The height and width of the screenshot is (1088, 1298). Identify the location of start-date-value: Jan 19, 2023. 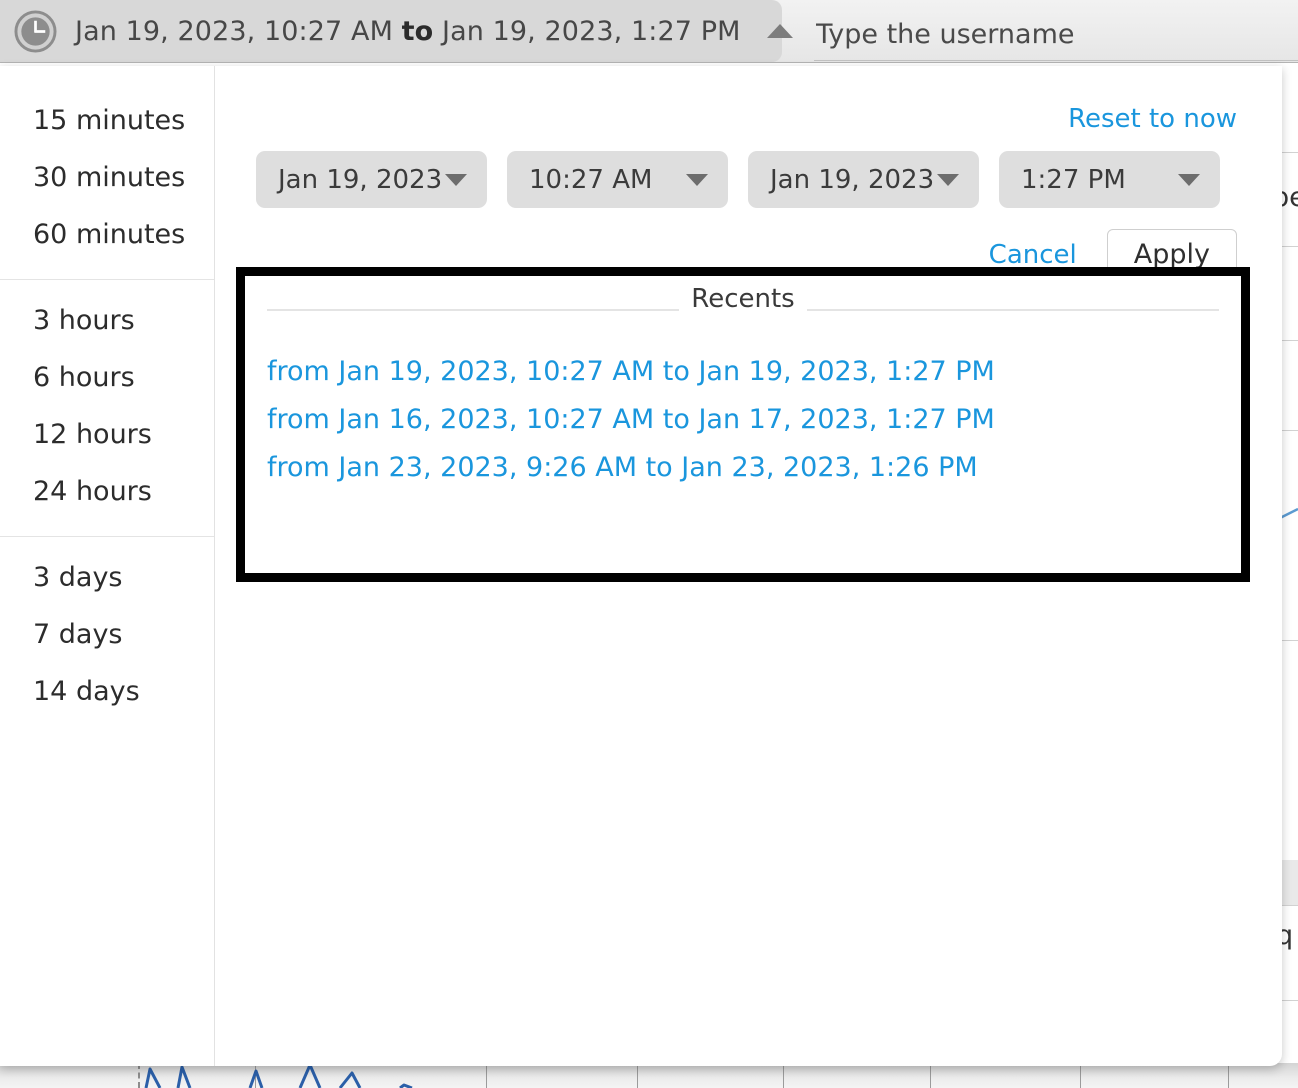
(360, 179).